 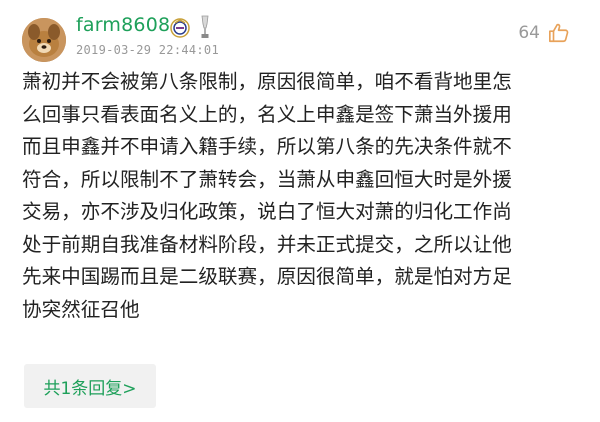 I want to click on view-replies-button: 共1条回复>, so click(x=90, y=386).